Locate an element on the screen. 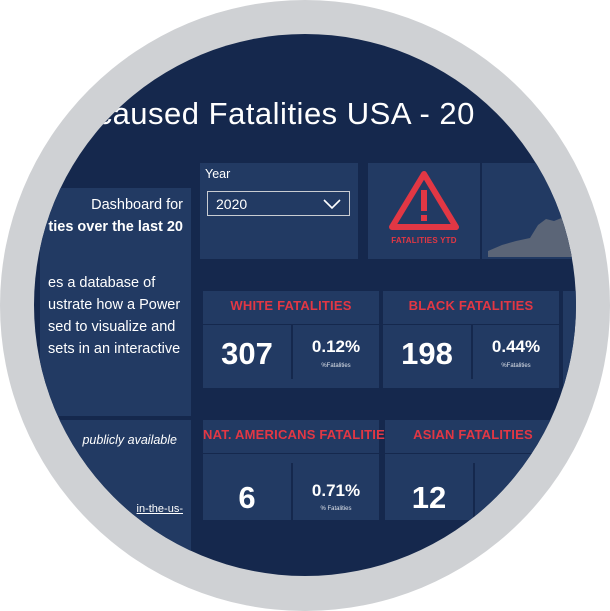  kpi-title: WHITE FATALITIES is located at coordinates (291, 305).